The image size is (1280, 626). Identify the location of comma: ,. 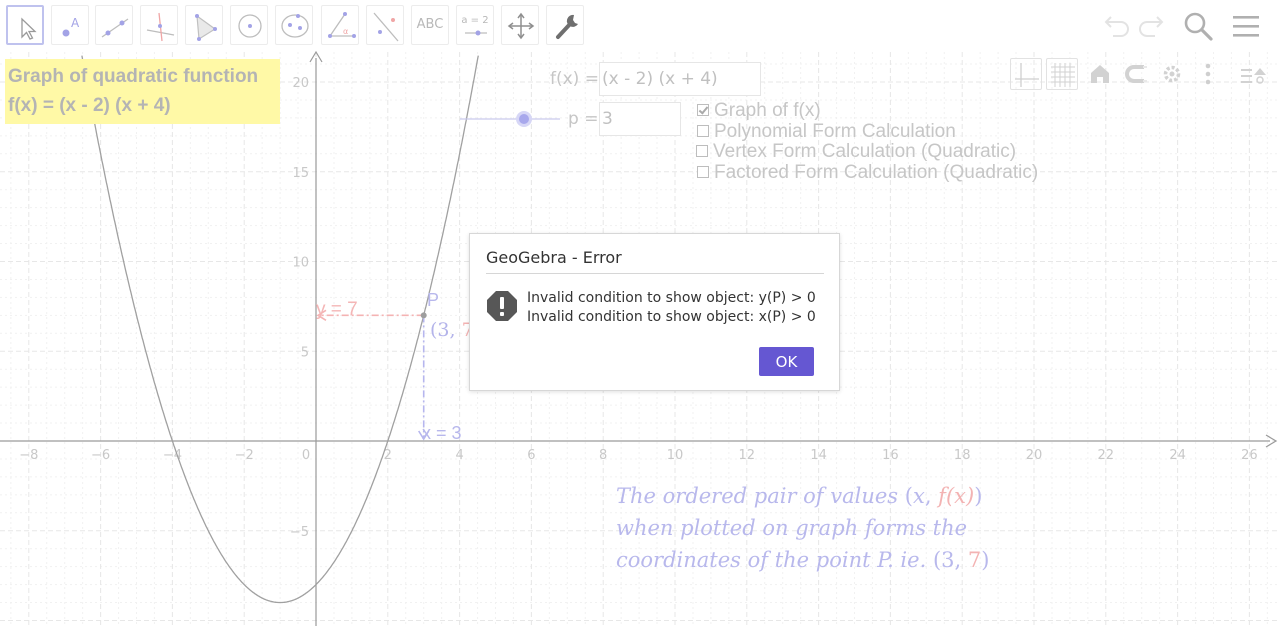
(931, 496).